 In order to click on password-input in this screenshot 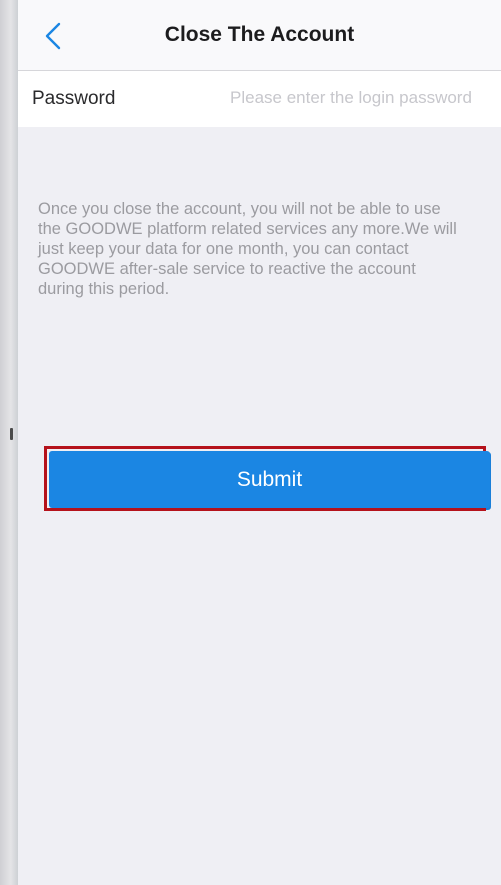, I will do `click(359, 98)`.